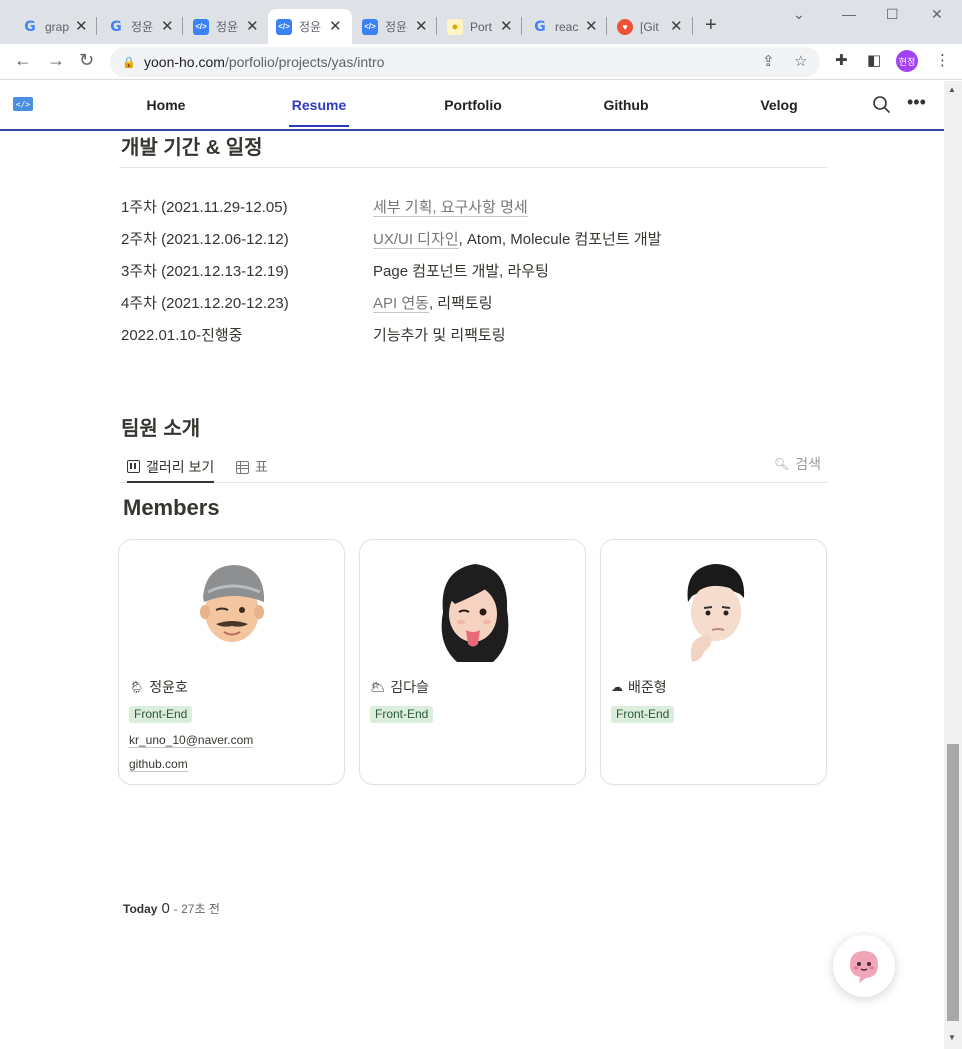 The image size is (962, 1049). I want to click on search-button: 🔍︎ 검색, so click(797, 464).